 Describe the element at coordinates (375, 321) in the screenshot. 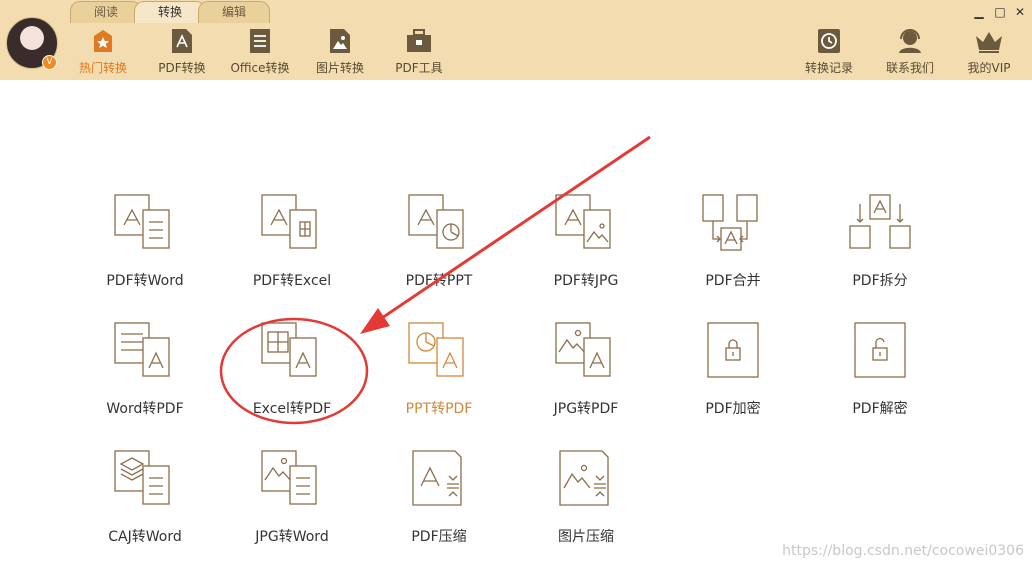

I see `annotation-arrow-head` at that location.